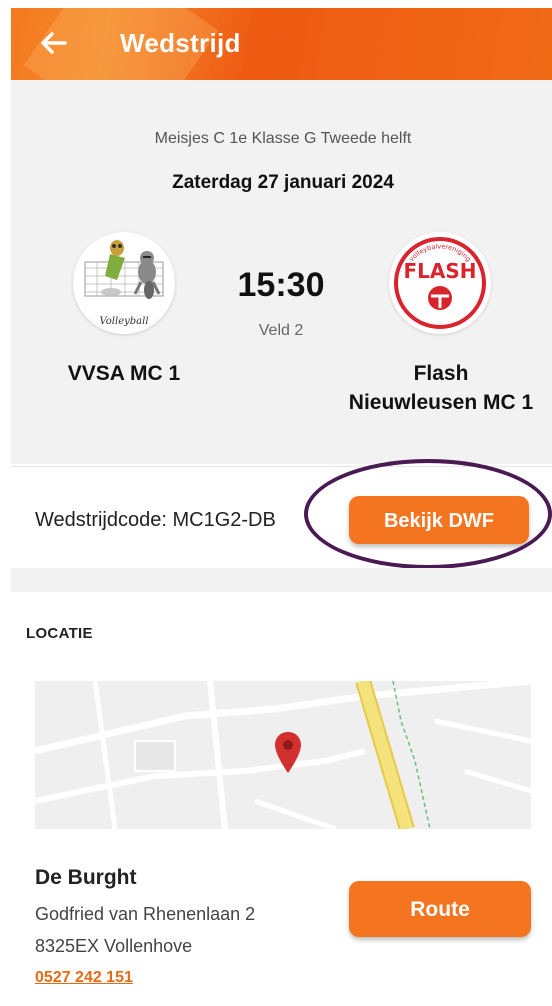 Image resolution: width=552 pixels, height=1006 pixels. I want to click on map-pin-icon, so click(288, 752).